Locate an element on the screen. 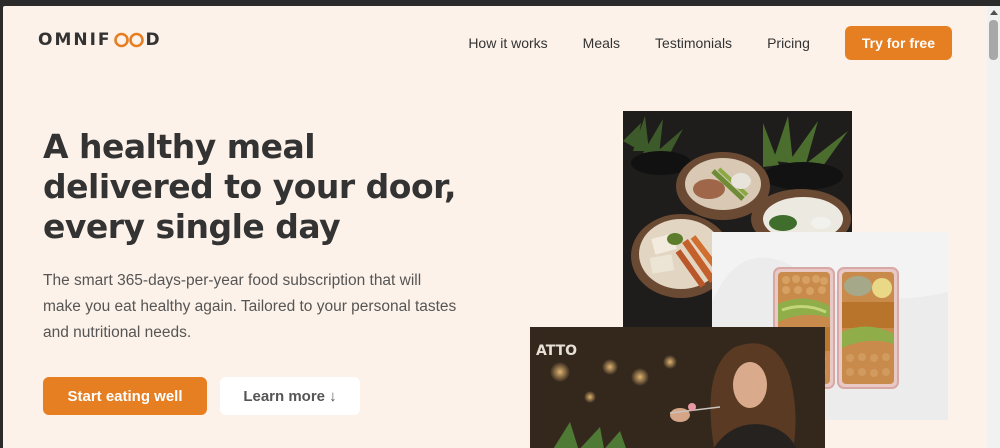 The image size is (1000, 448). restaurant-sign-text: ATTO is located at coordinates (556, 351).